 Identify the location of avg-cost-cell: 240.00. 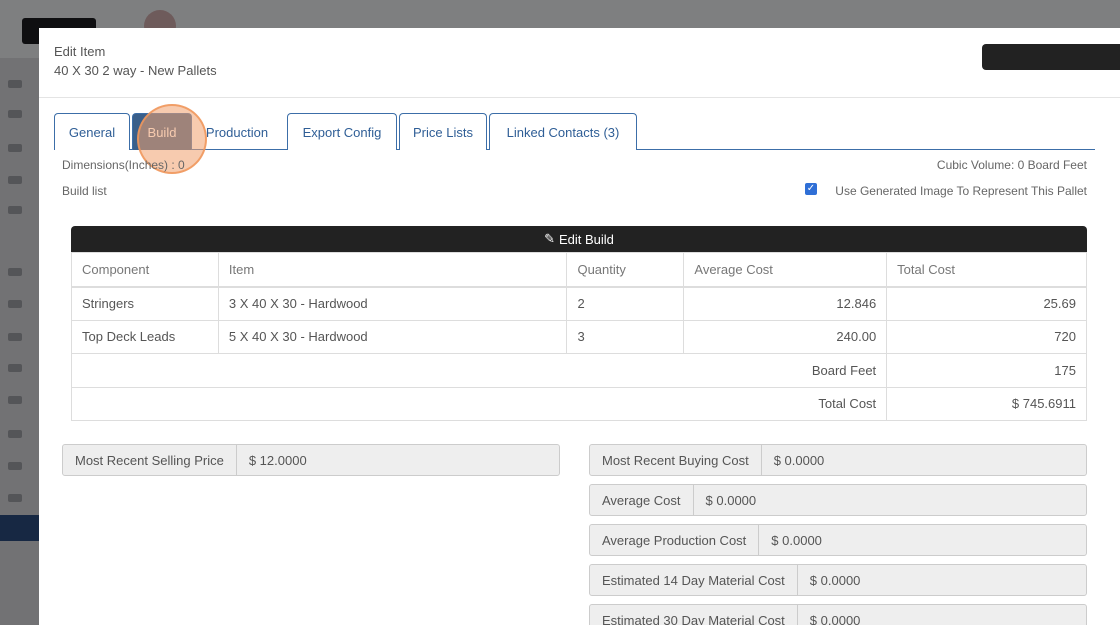
(785, 336).